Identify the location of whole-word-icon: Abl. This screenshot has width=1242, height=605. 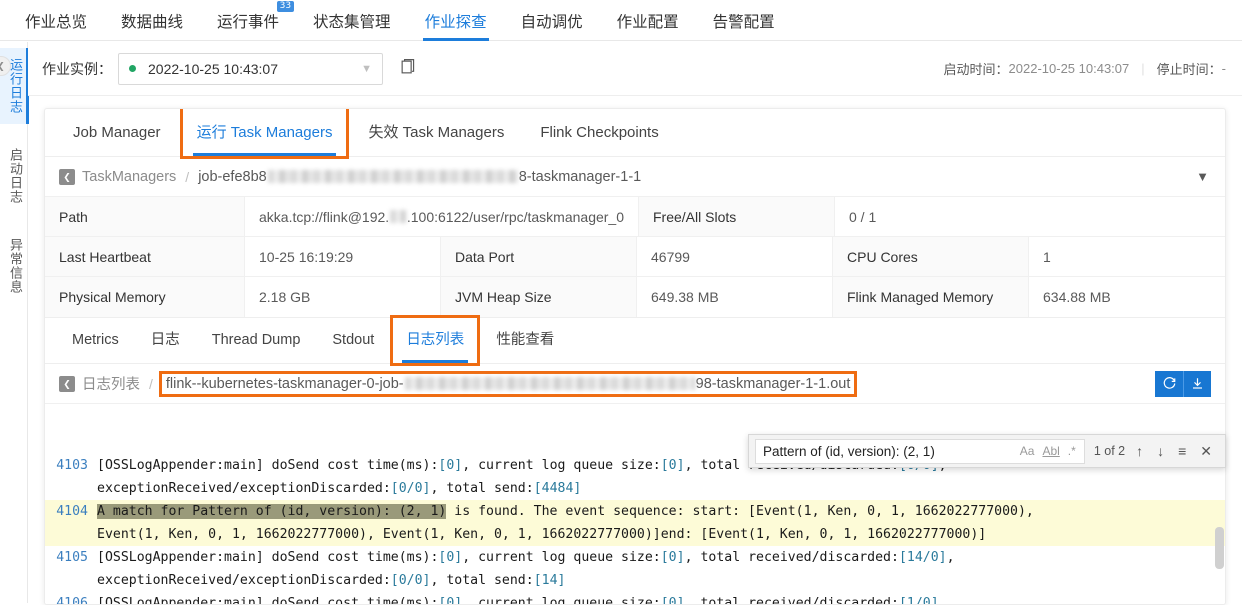
(1050, 451).